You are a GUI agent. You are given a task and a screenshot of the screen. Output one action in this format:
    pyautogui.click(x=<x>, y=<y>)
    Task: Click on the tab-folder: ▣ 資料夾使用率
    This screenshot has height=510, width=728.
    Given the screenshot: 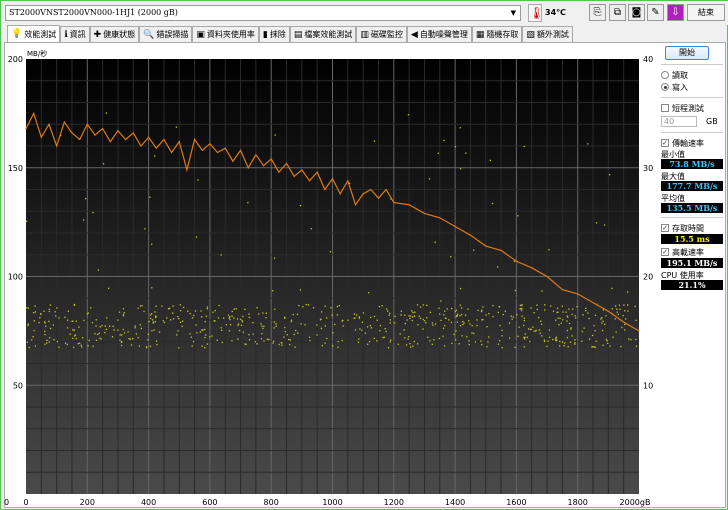 What is the action you would take?
    pyautogui.click(x=225, y=34)
    